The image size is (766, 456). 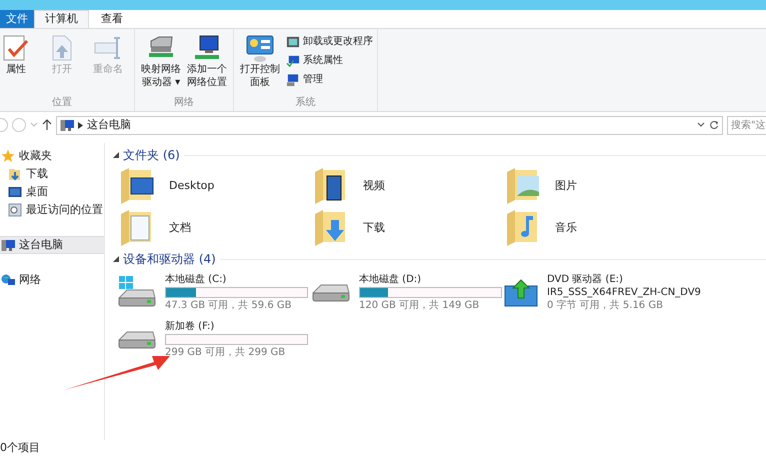 What do you see at coordinates (137, 293) in the screenshot?
I see `system-drive-icon` at bounding box center [137, 293].